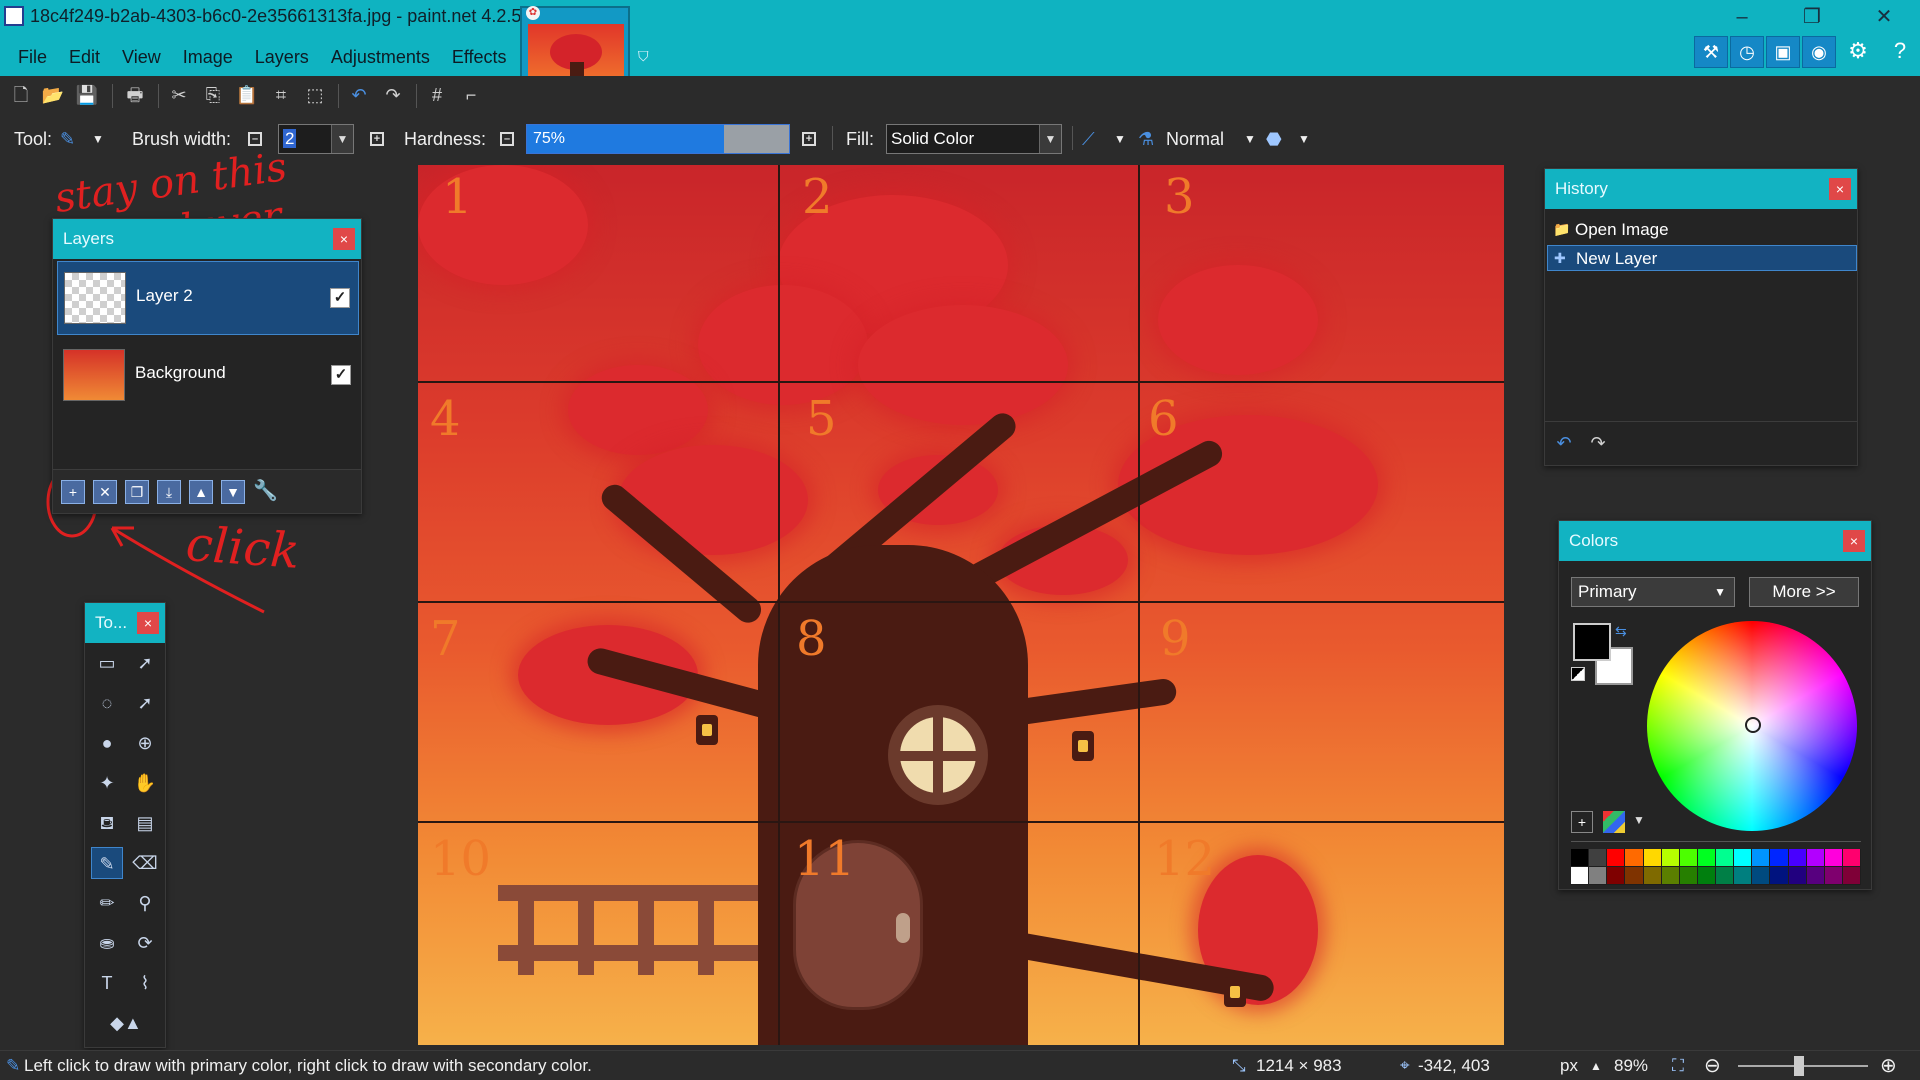  I want to click on grid-icon: #, so click(437, 95).